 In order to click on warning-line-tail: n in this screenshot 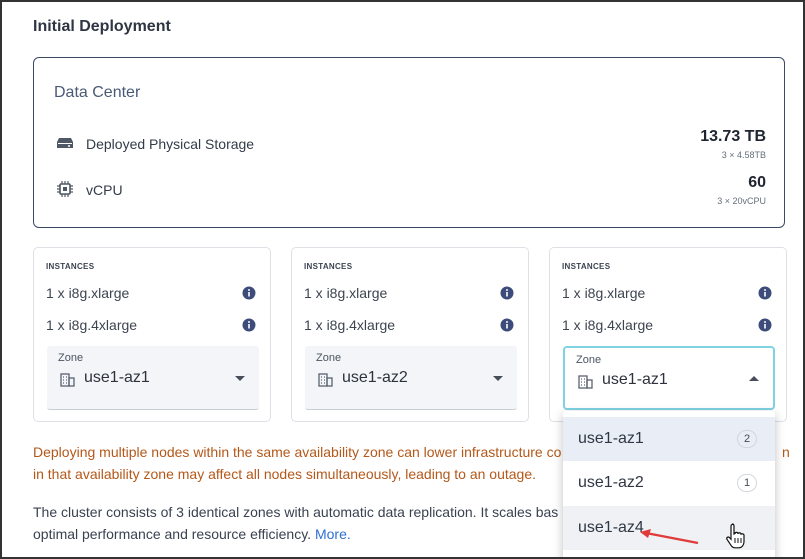, I will do `click(786, 452)`.